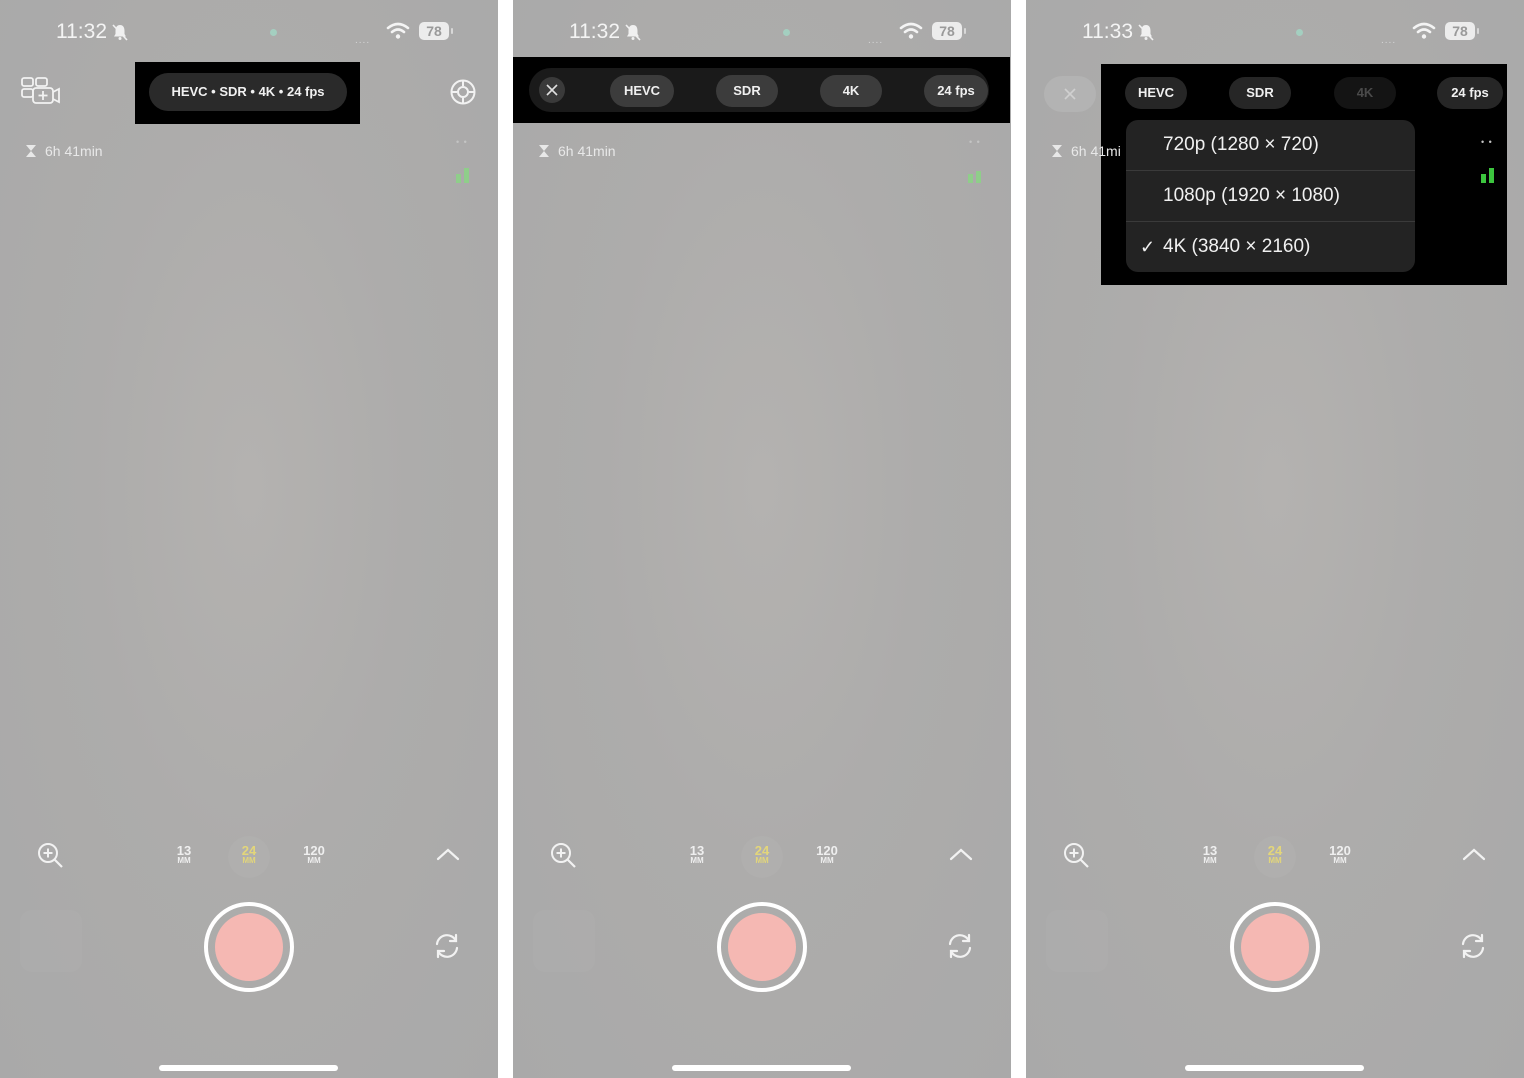  I want to click on resolution-option-4k: ✓ 4K (3840 × 2160), so click(1270, 247).